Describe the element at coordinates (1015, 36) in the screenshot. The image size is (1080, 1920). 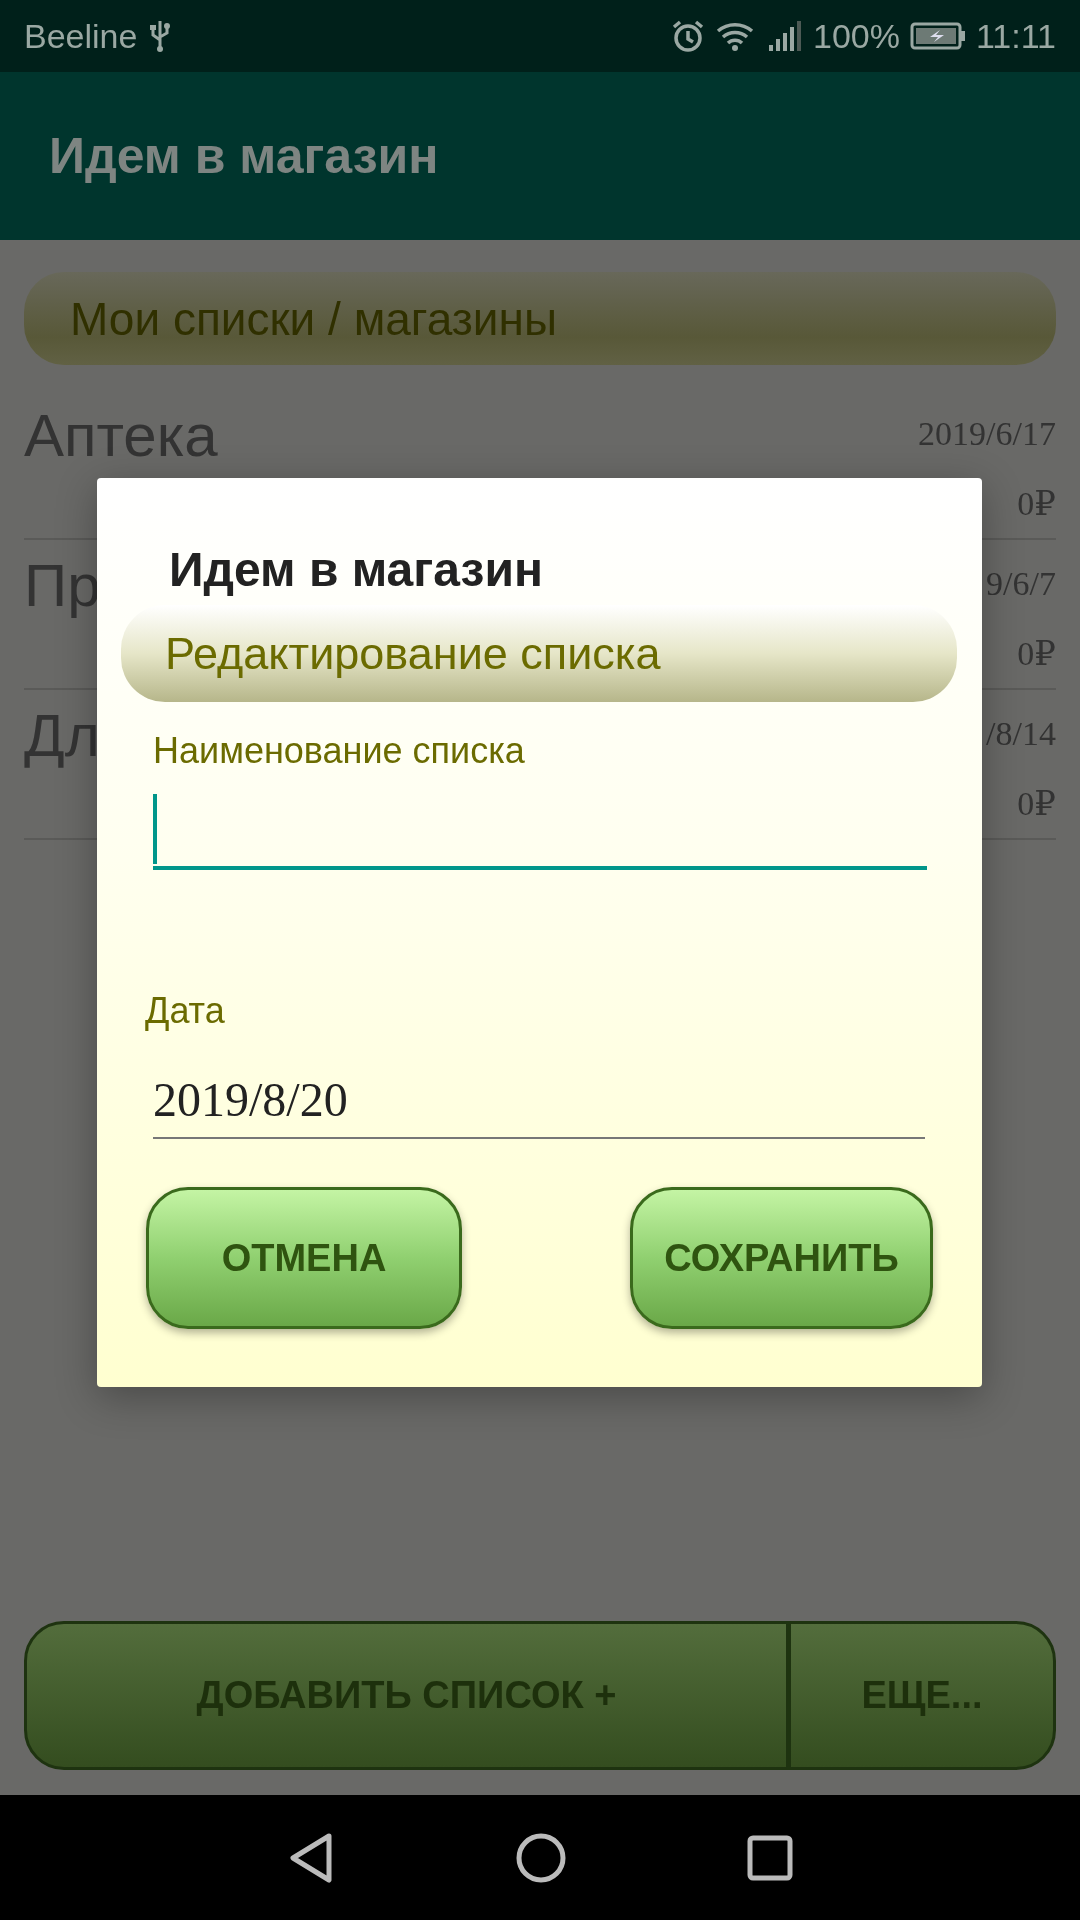
I see `clock-time: 11:11` at that location.